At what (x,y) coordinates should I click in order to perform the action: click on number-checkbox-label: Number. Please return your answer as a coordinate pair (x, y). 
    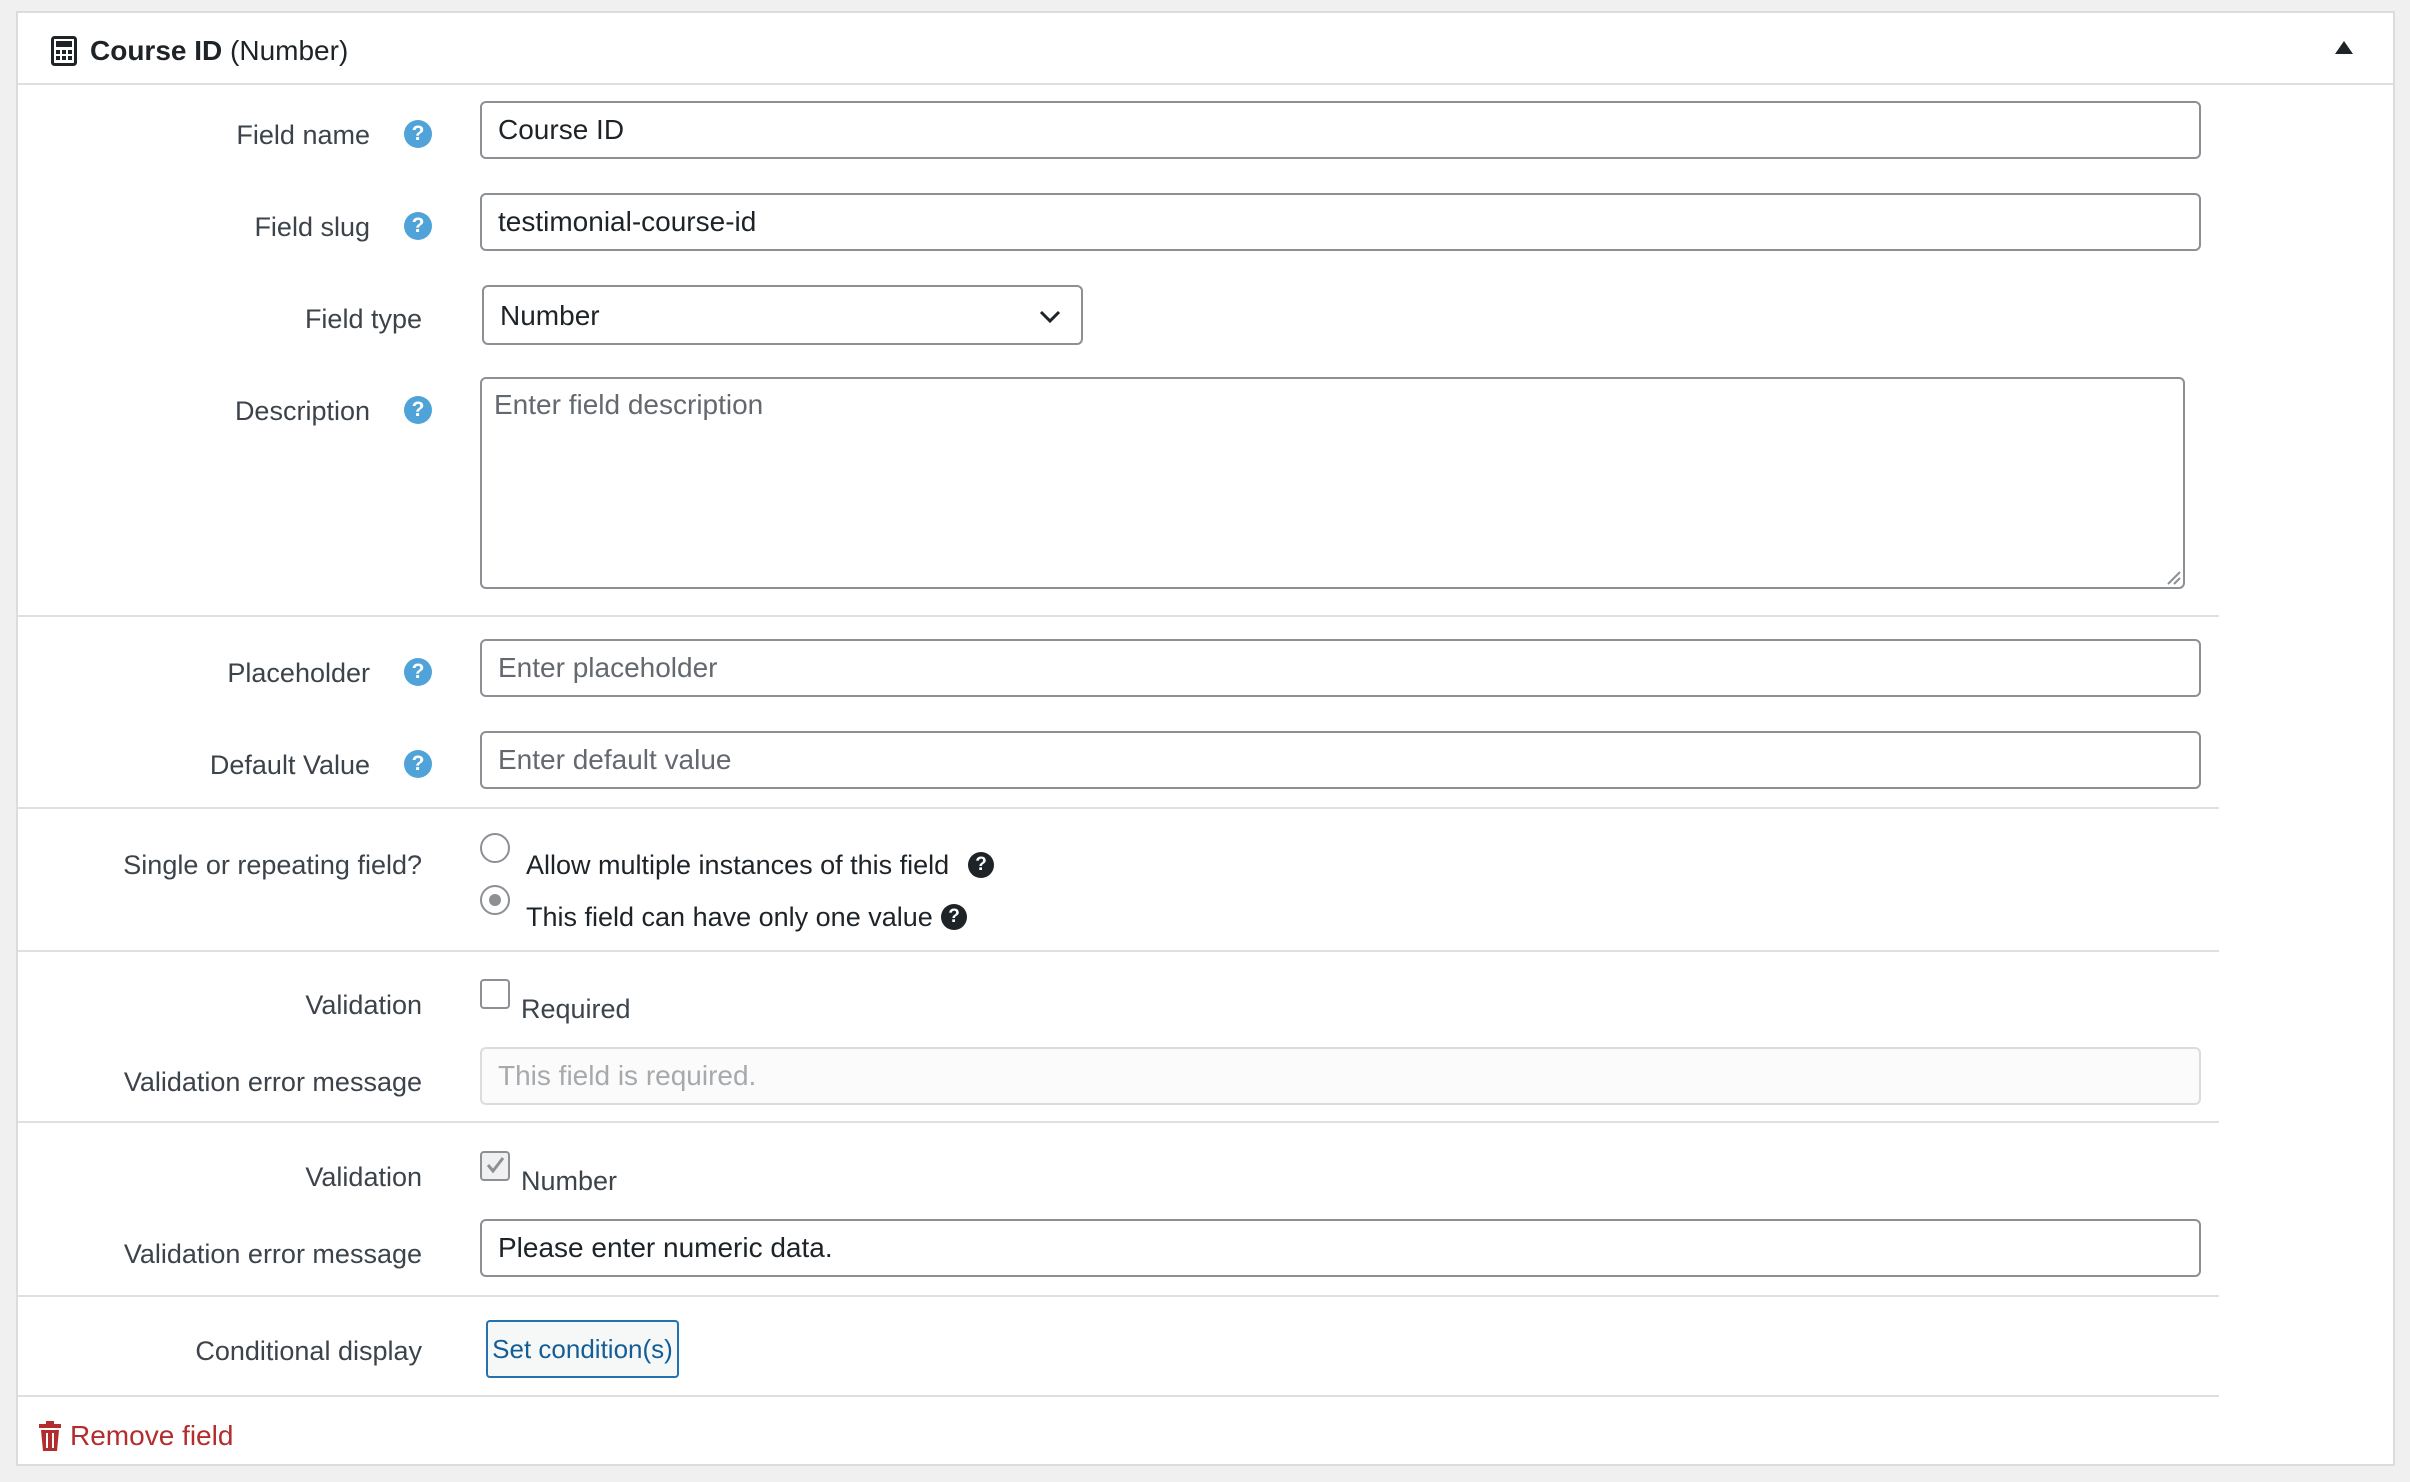
    Looking at the image, I should click on (569, 1181).